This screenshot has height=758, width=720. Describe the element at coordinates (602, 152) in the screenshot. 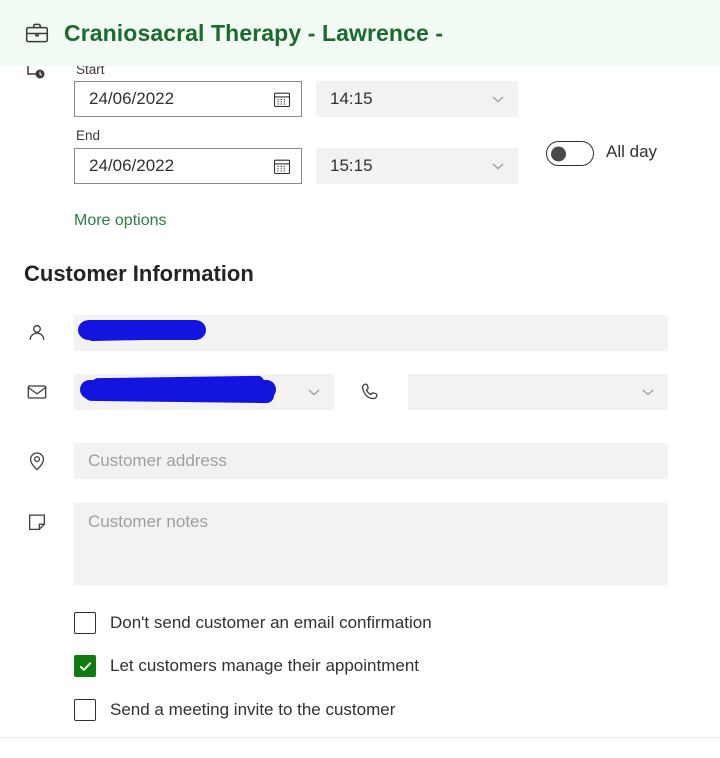

I see `all-day-toggle-group: All day` at that location.